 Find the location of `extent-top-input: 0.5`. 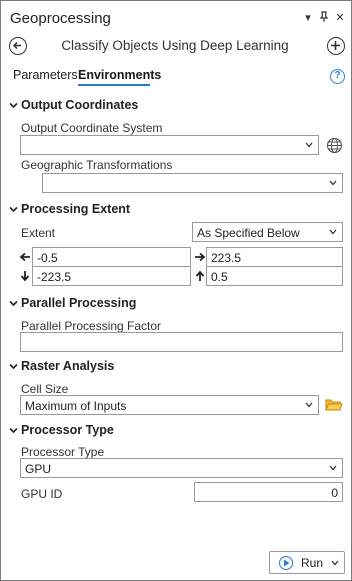

extent-top-input: 0.5 is located at coordinates (274, 276).